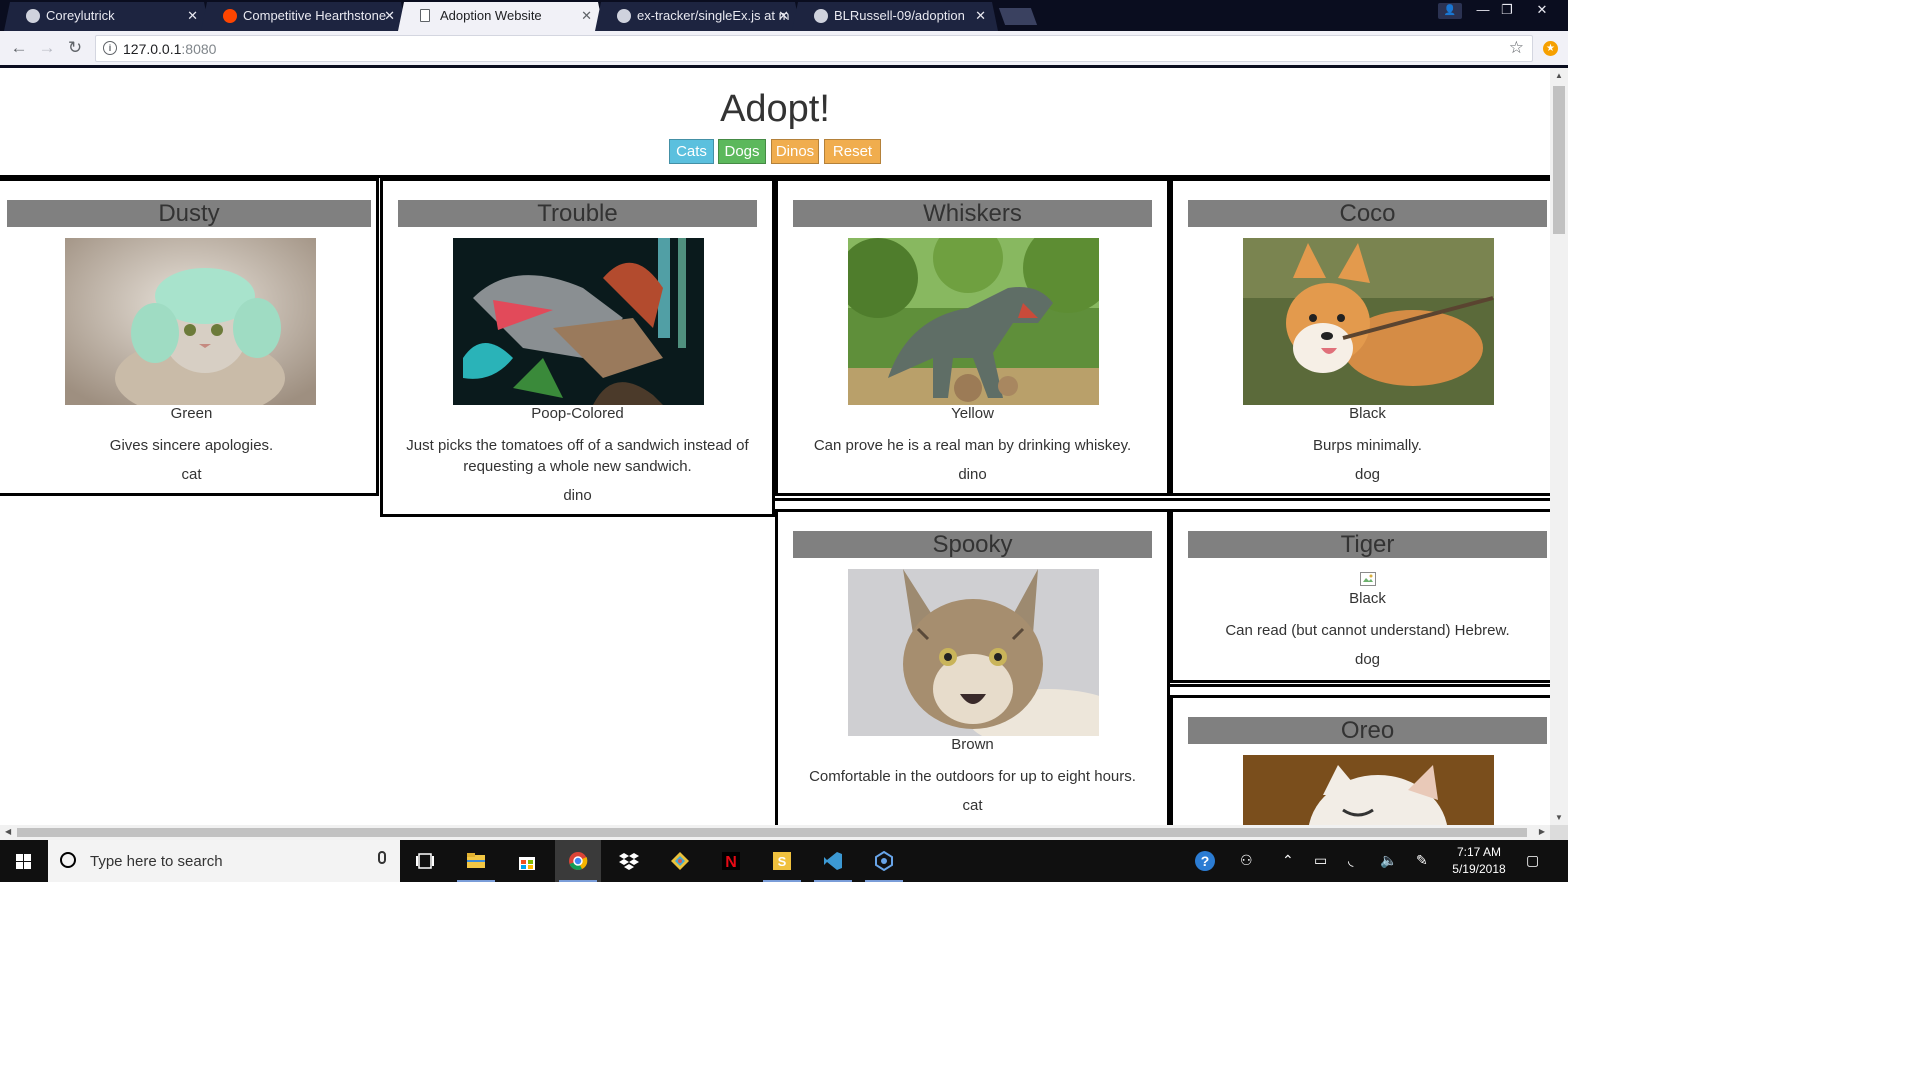 The image size is (1920, 1080). Describe the element at coordinates (80, 15) in the screenshot. I see `tab-title: Coreylutrick` at that location.